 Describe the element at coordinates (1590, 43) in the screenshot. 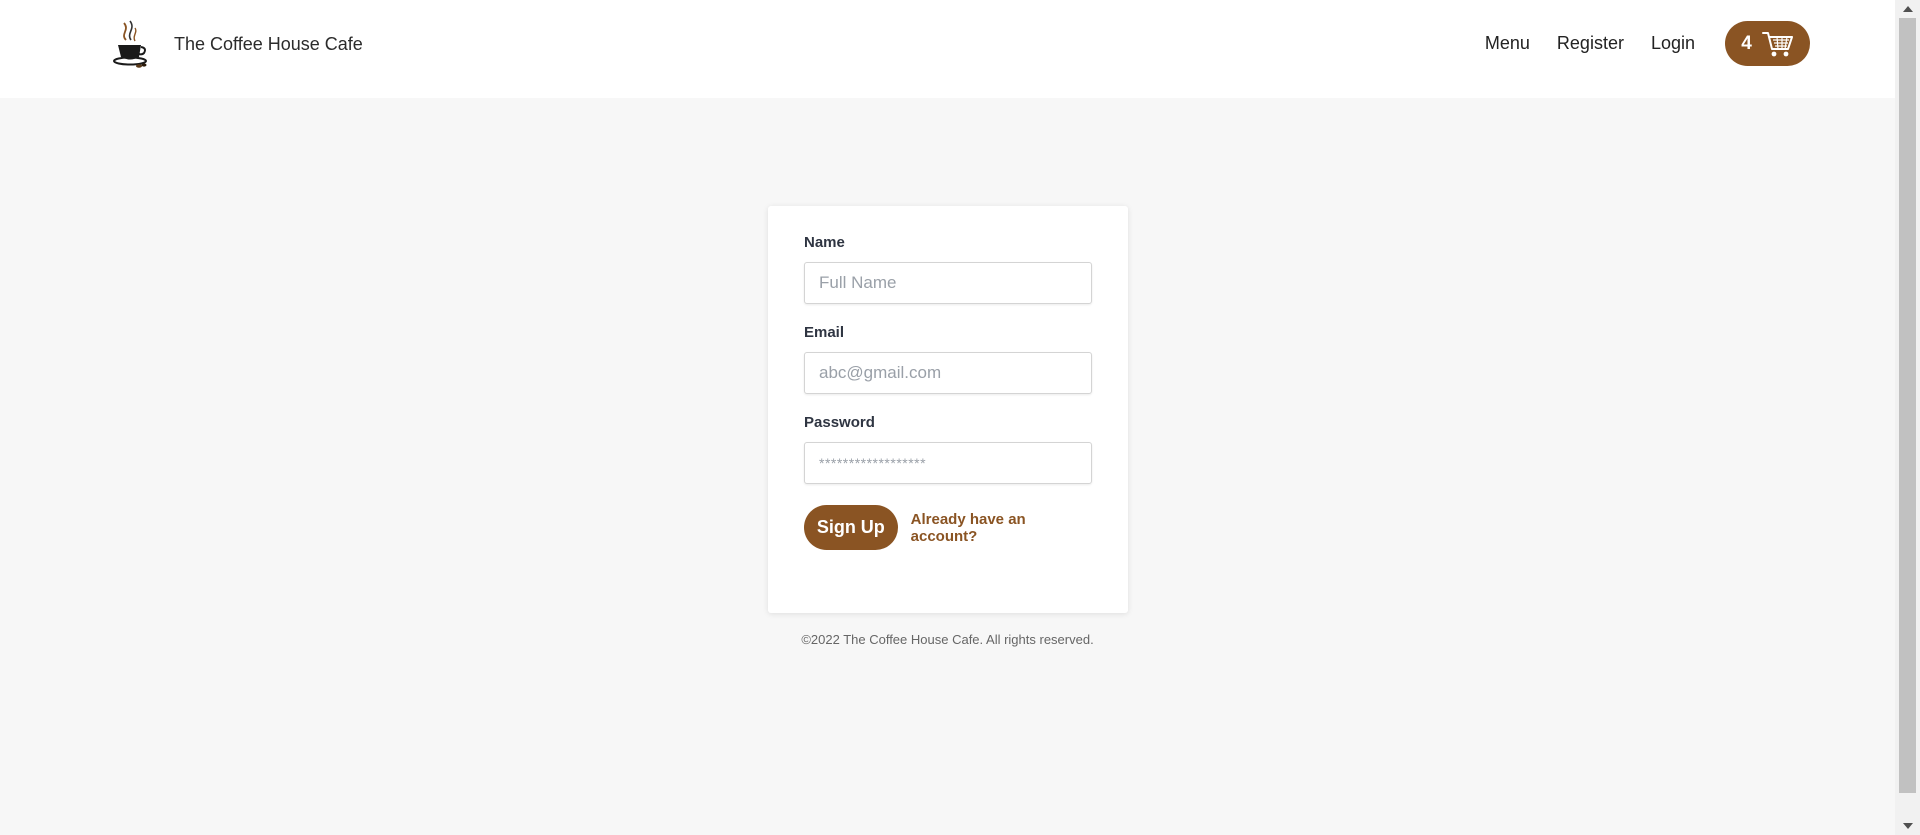

I see `nav-register-link: Register` at that location.